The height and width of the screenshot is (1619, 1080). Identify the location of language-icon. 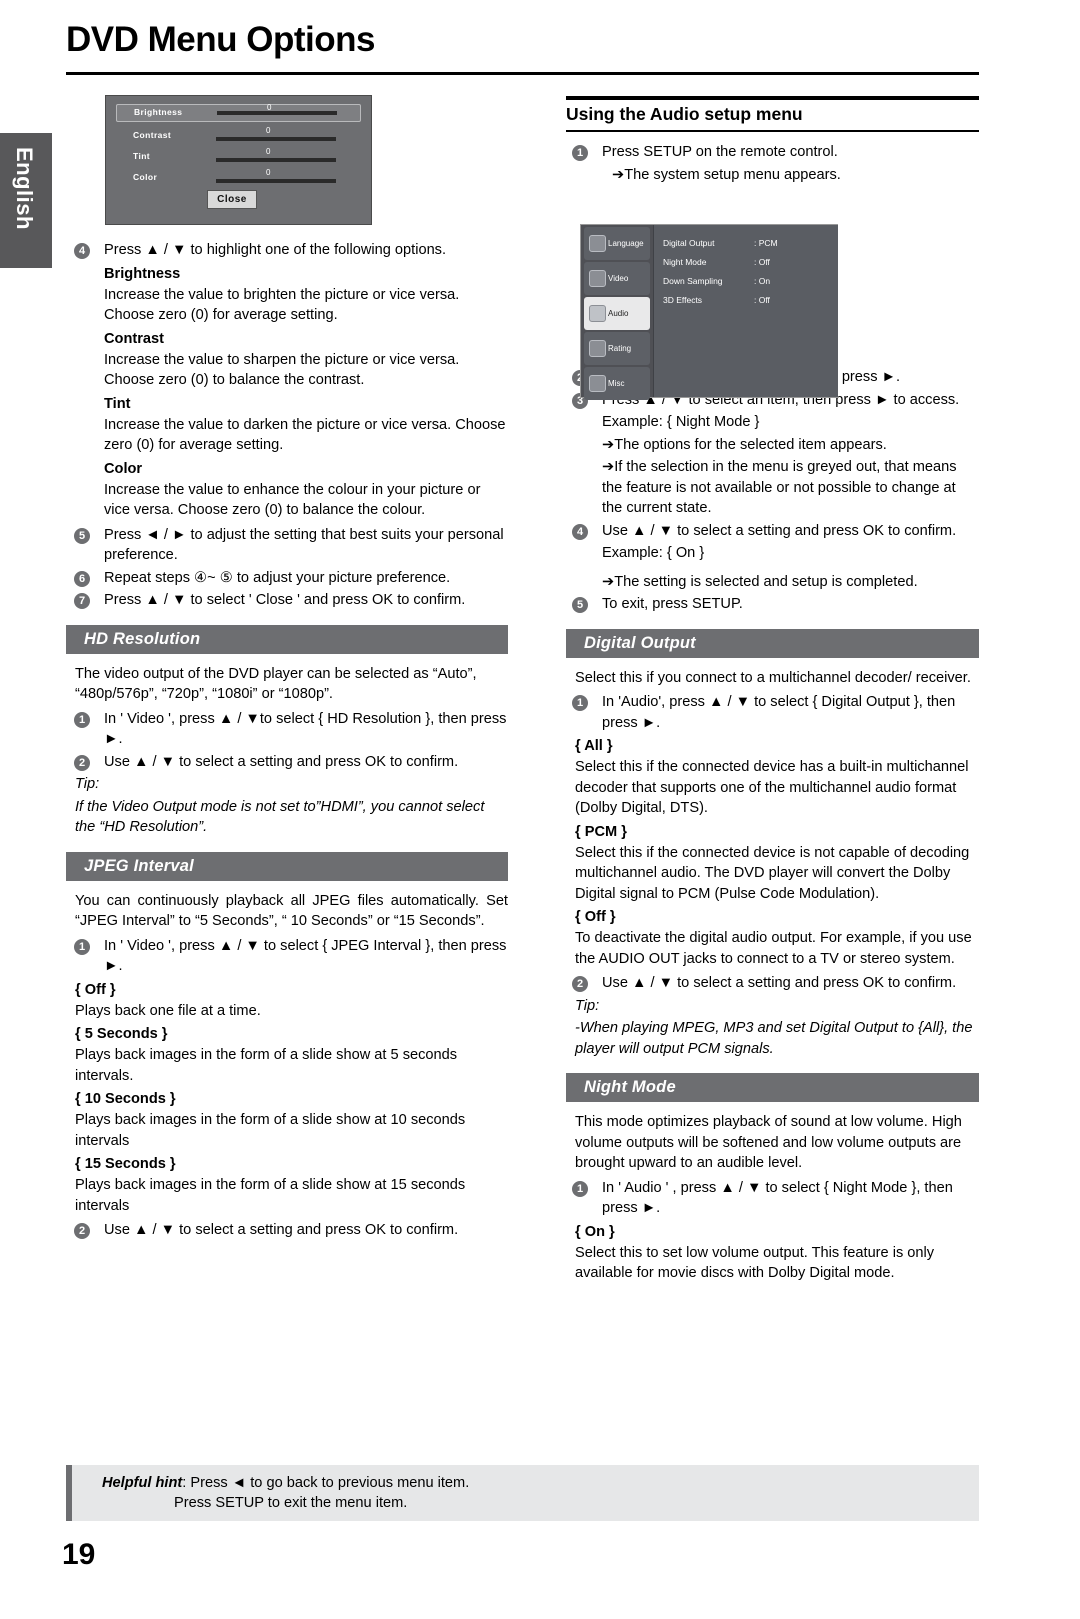
(597, 243).